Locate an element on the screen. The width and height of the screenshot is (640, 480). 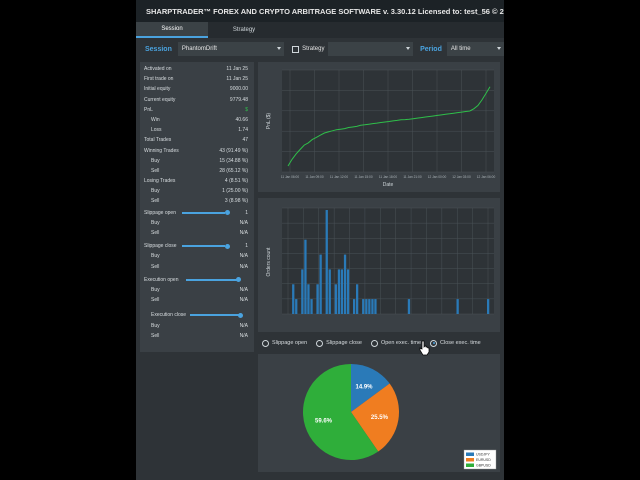
orders-chart: Orders count is located at coordinates (380, 261).